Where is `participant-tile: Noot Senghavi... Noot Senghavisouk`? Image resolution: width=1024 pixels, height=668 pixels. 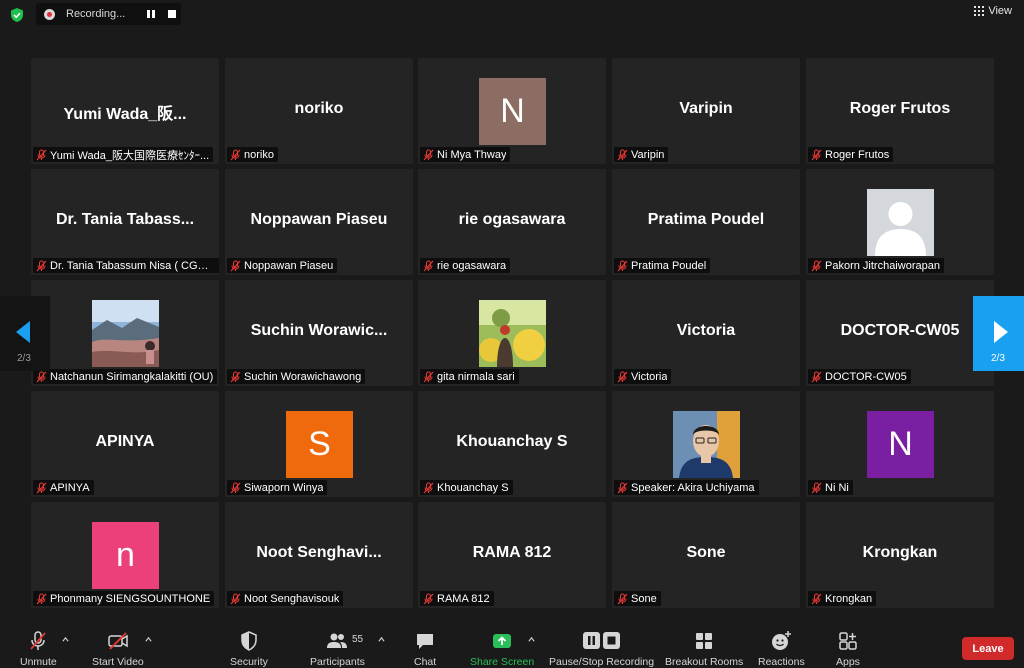 participant-tile: Noot Senghavi... Noot Senghavisouk is located at coordinates (319, 555).